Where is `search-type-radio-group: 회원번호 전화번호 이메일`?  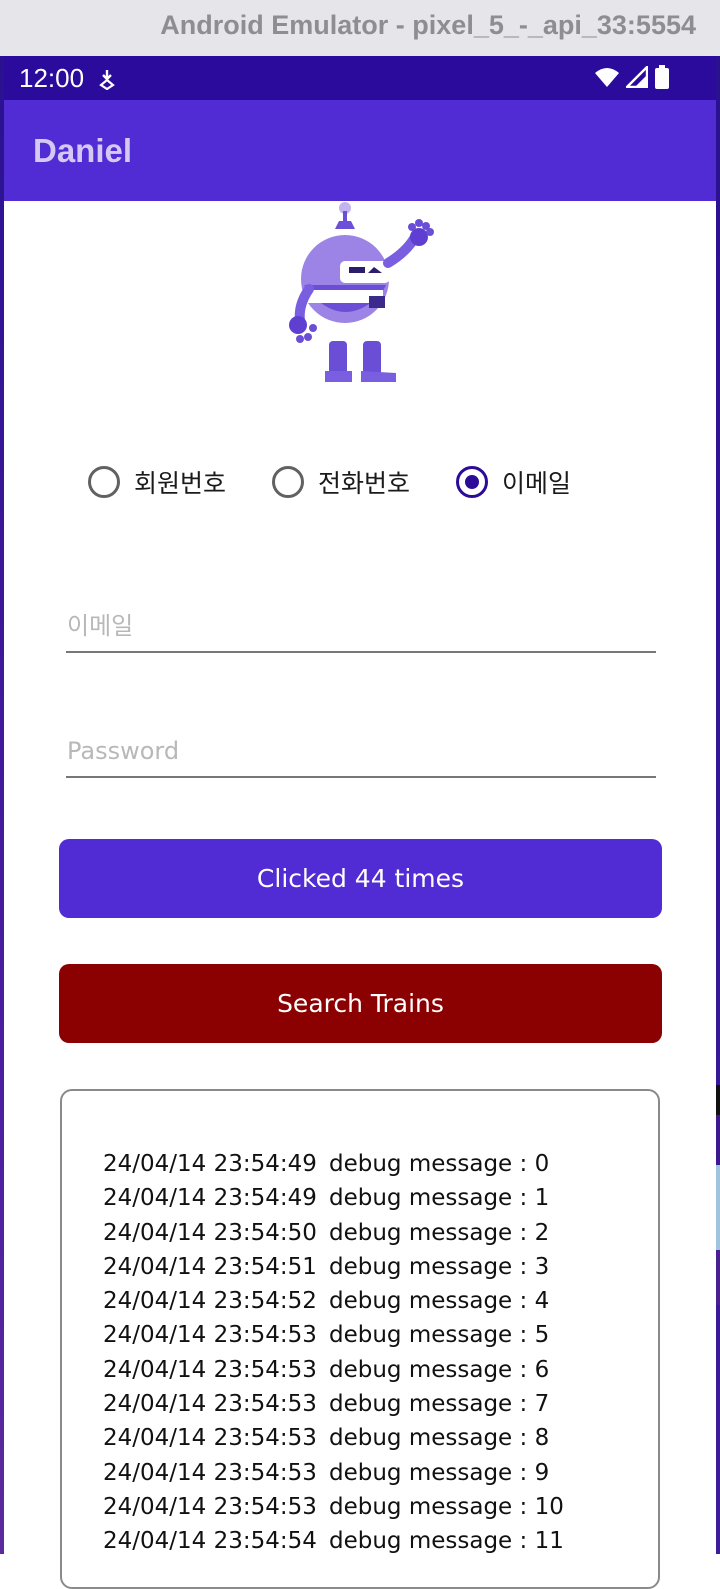 search-type-radio-group: 회원번호 전화번호 이메일 is located at coordinates (352, 482).